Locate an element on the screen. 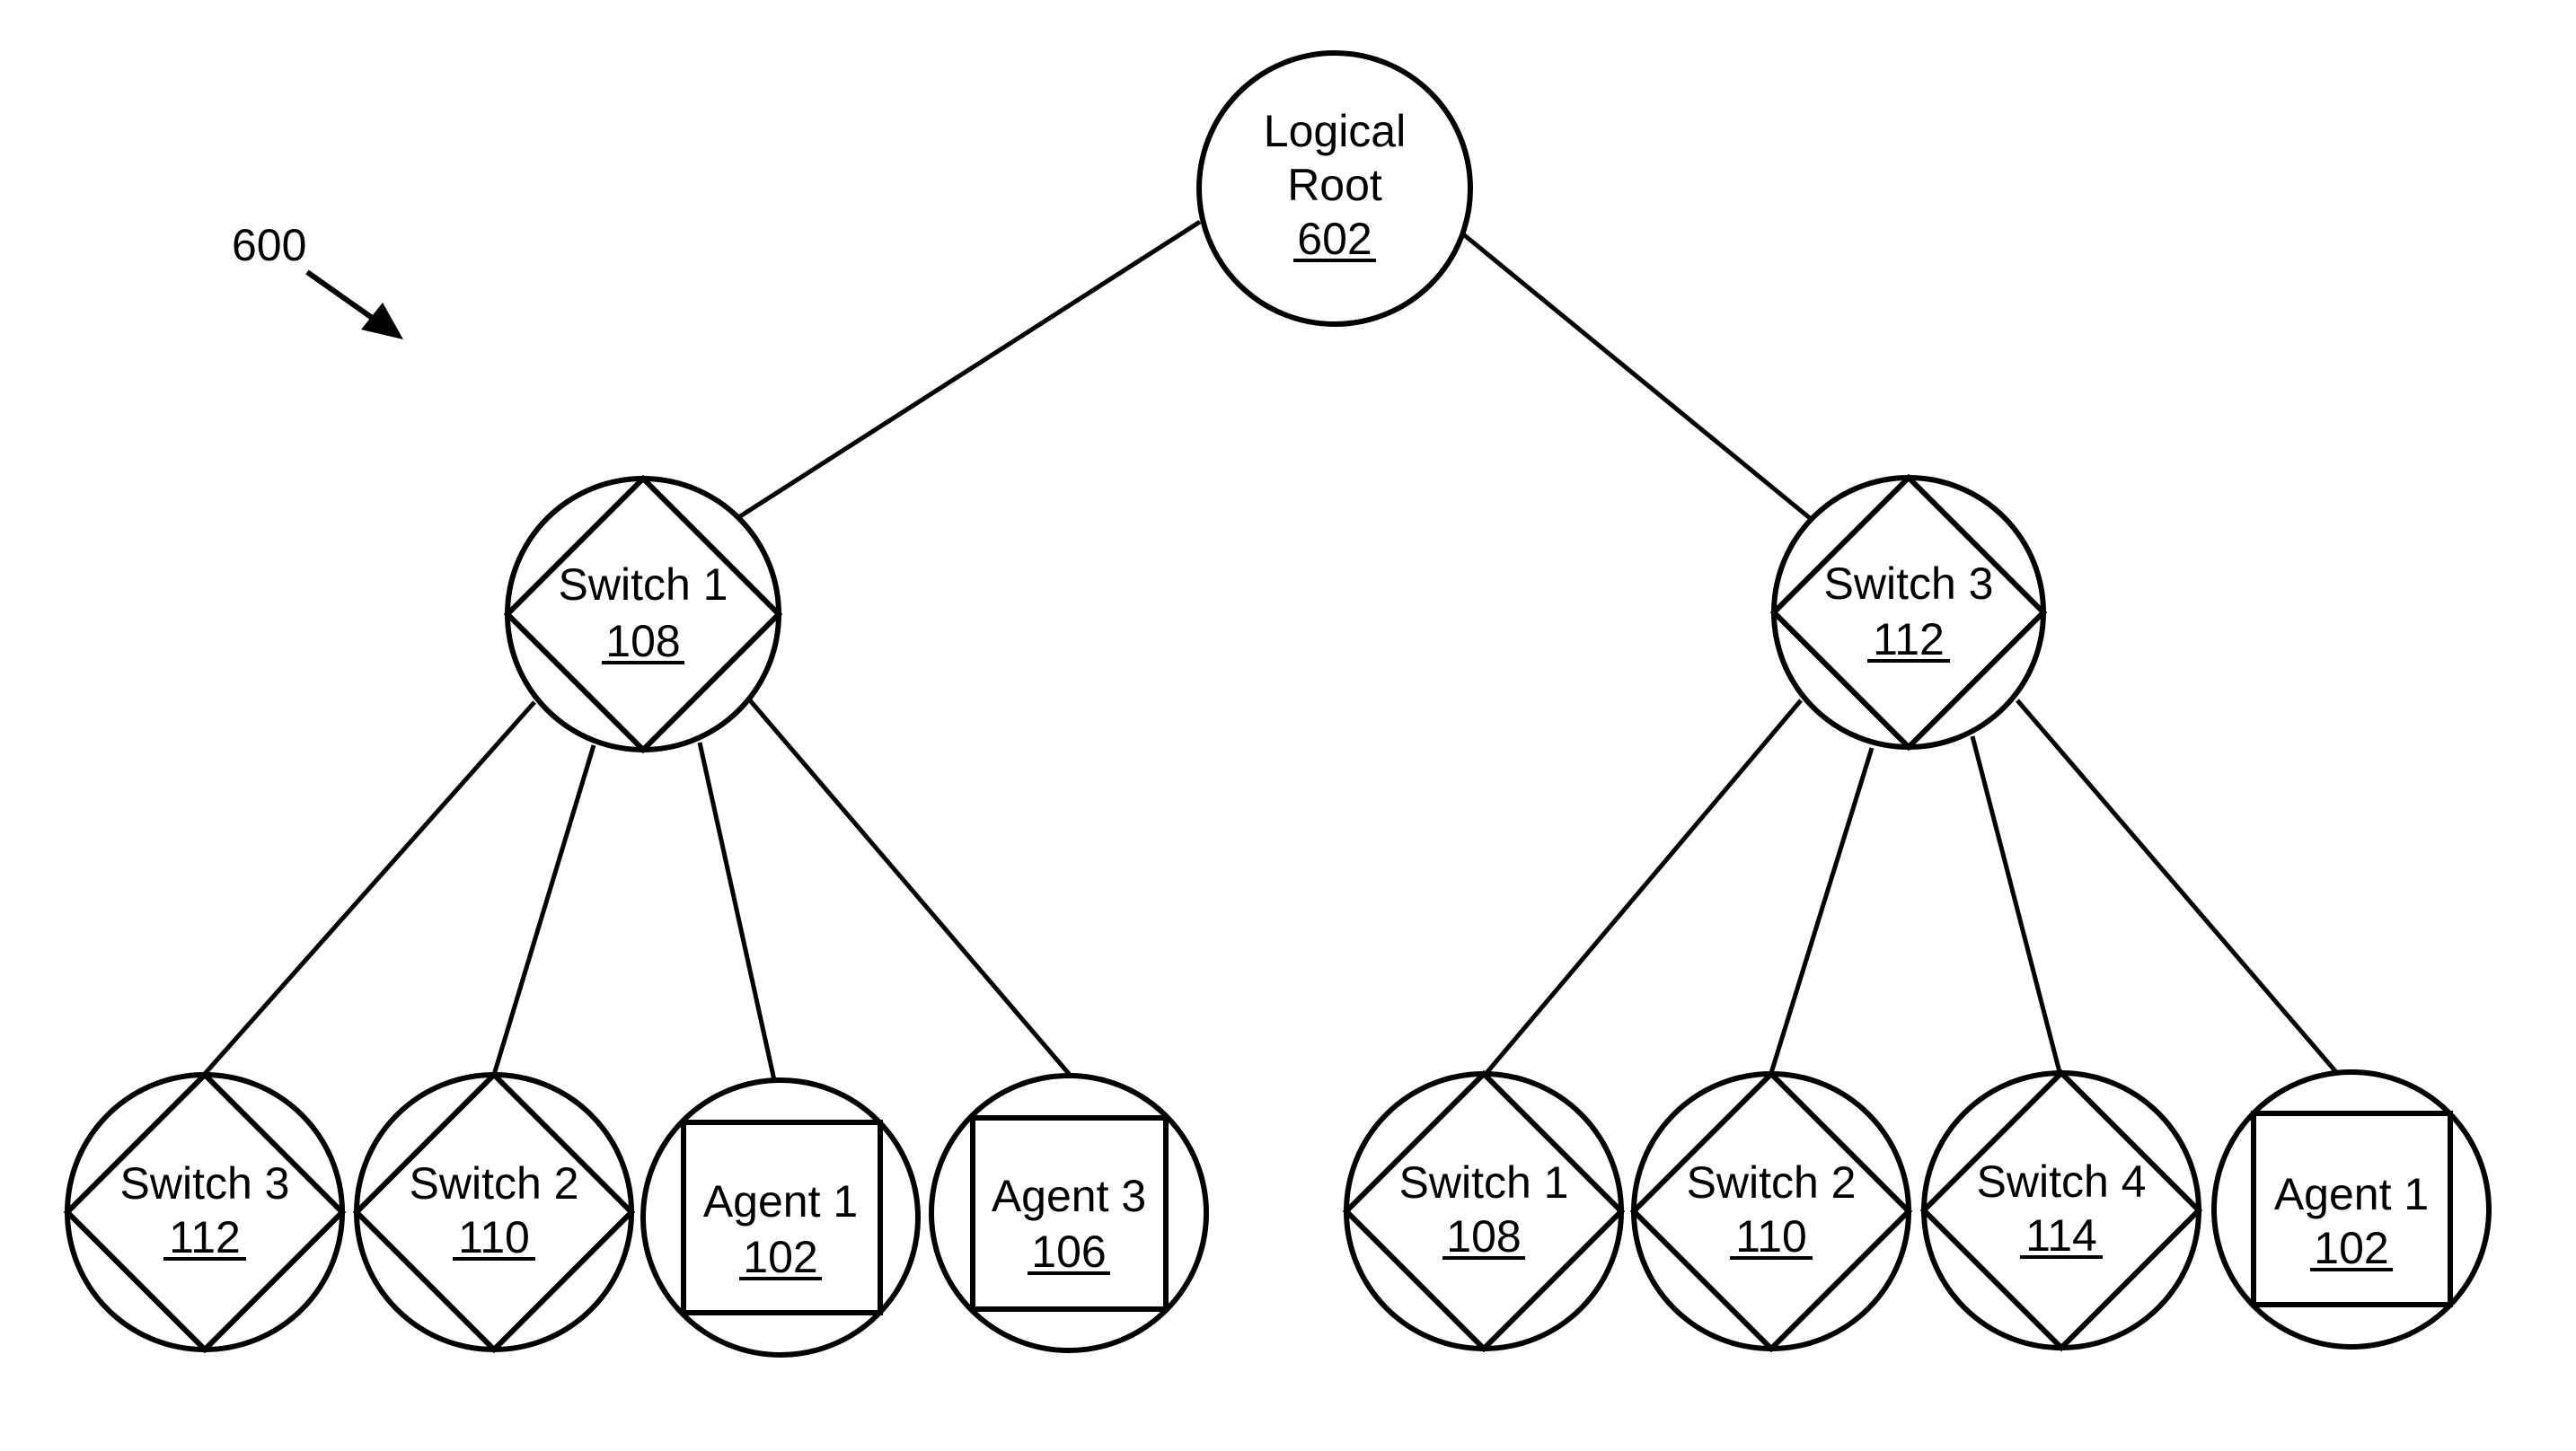  node-name-label: Agent 3 is located at coordinates (1069, 1196).